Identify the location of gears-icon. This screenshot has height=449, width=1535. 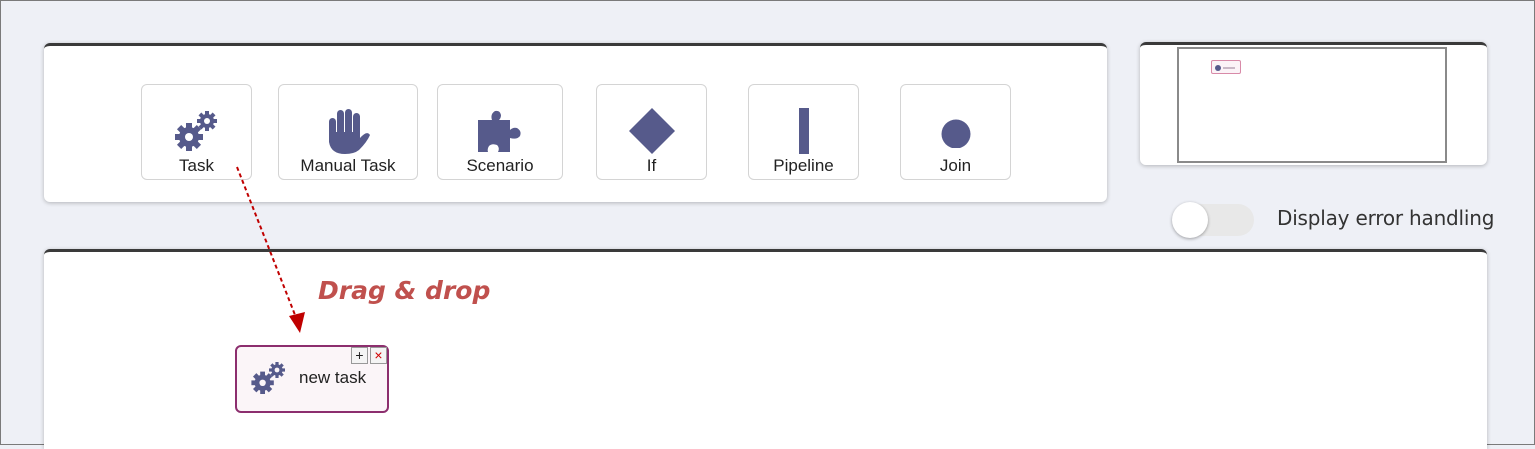
(269, 379).